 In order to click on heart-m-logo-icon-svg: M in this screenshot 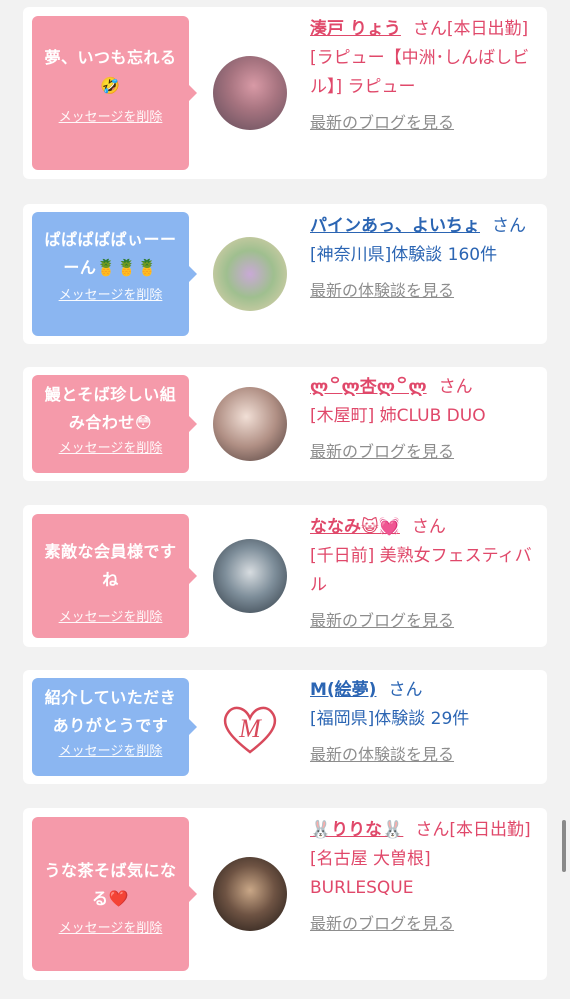, I will do `click(250, 730)`.